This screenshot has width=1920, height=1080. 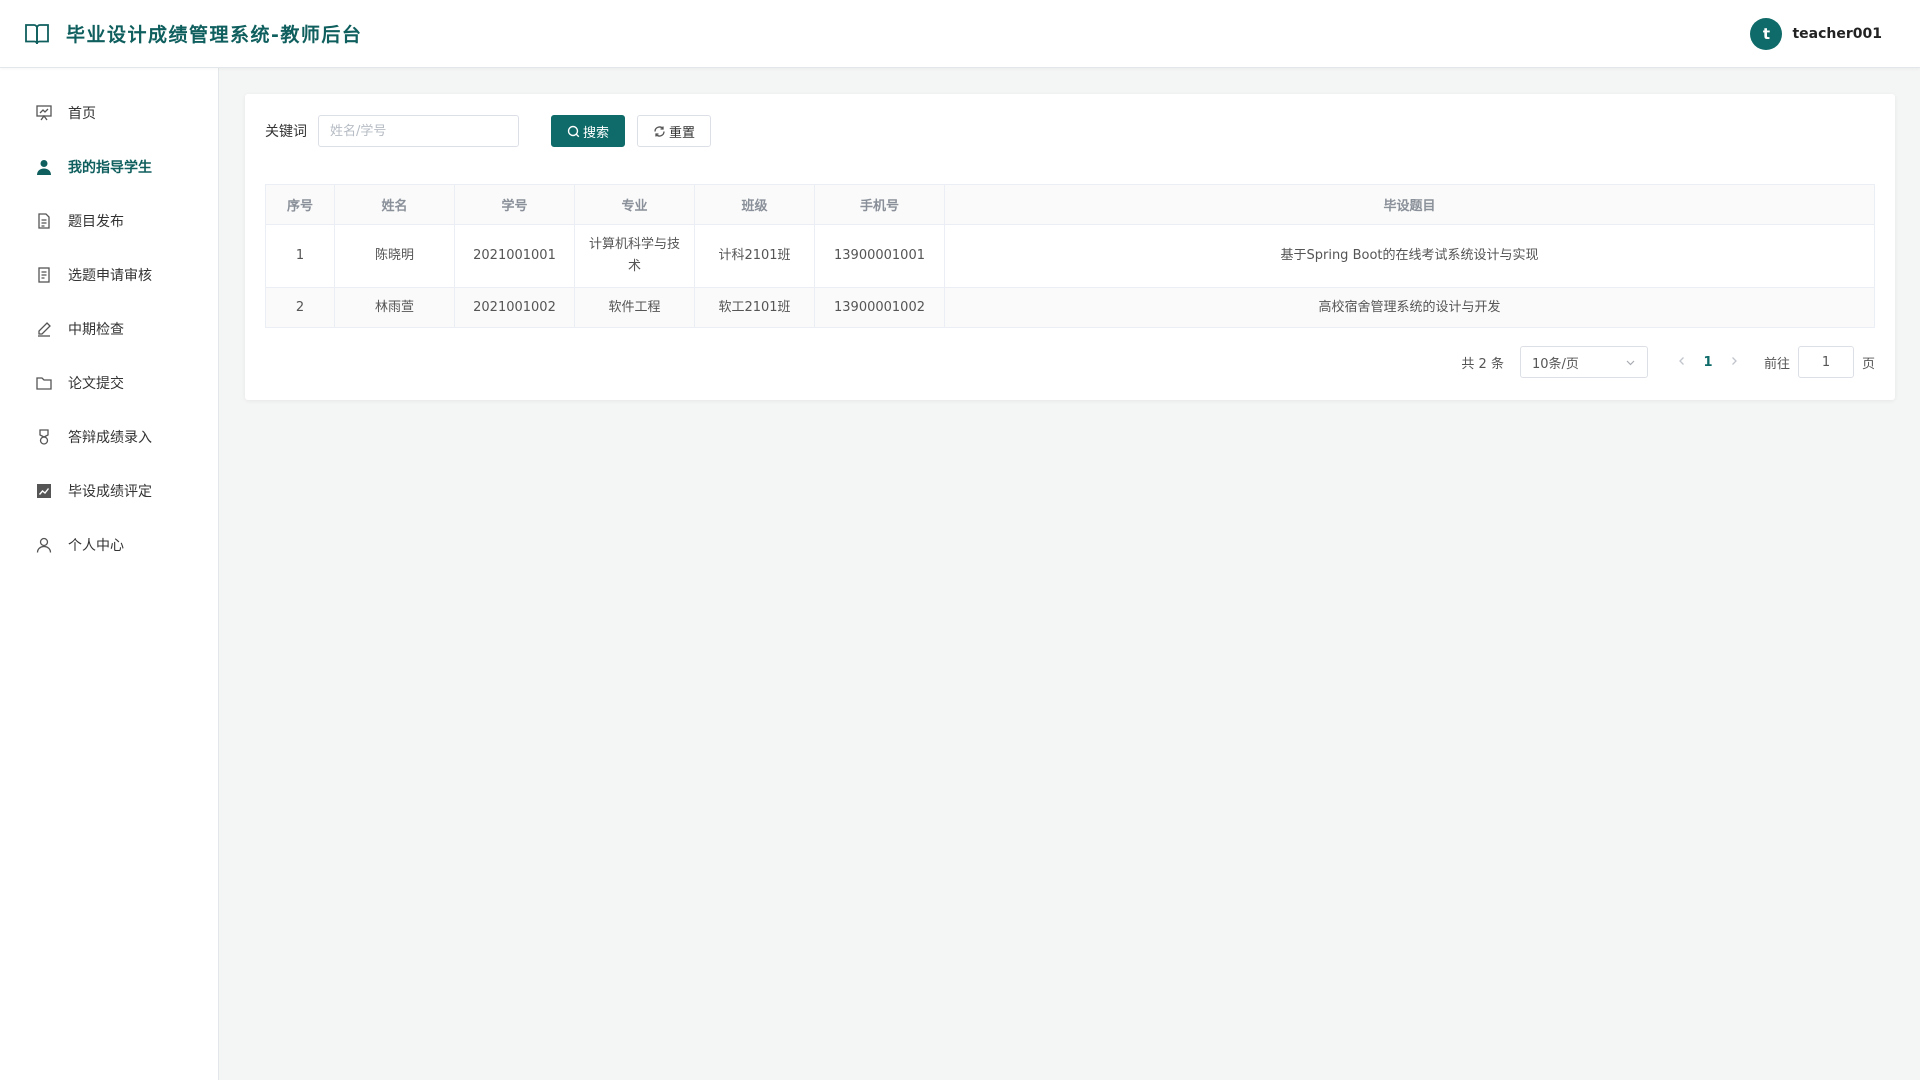 I want to click on table-cell: 高校宿舍管理系统的设计与开发, so click(x=1409, y=307).